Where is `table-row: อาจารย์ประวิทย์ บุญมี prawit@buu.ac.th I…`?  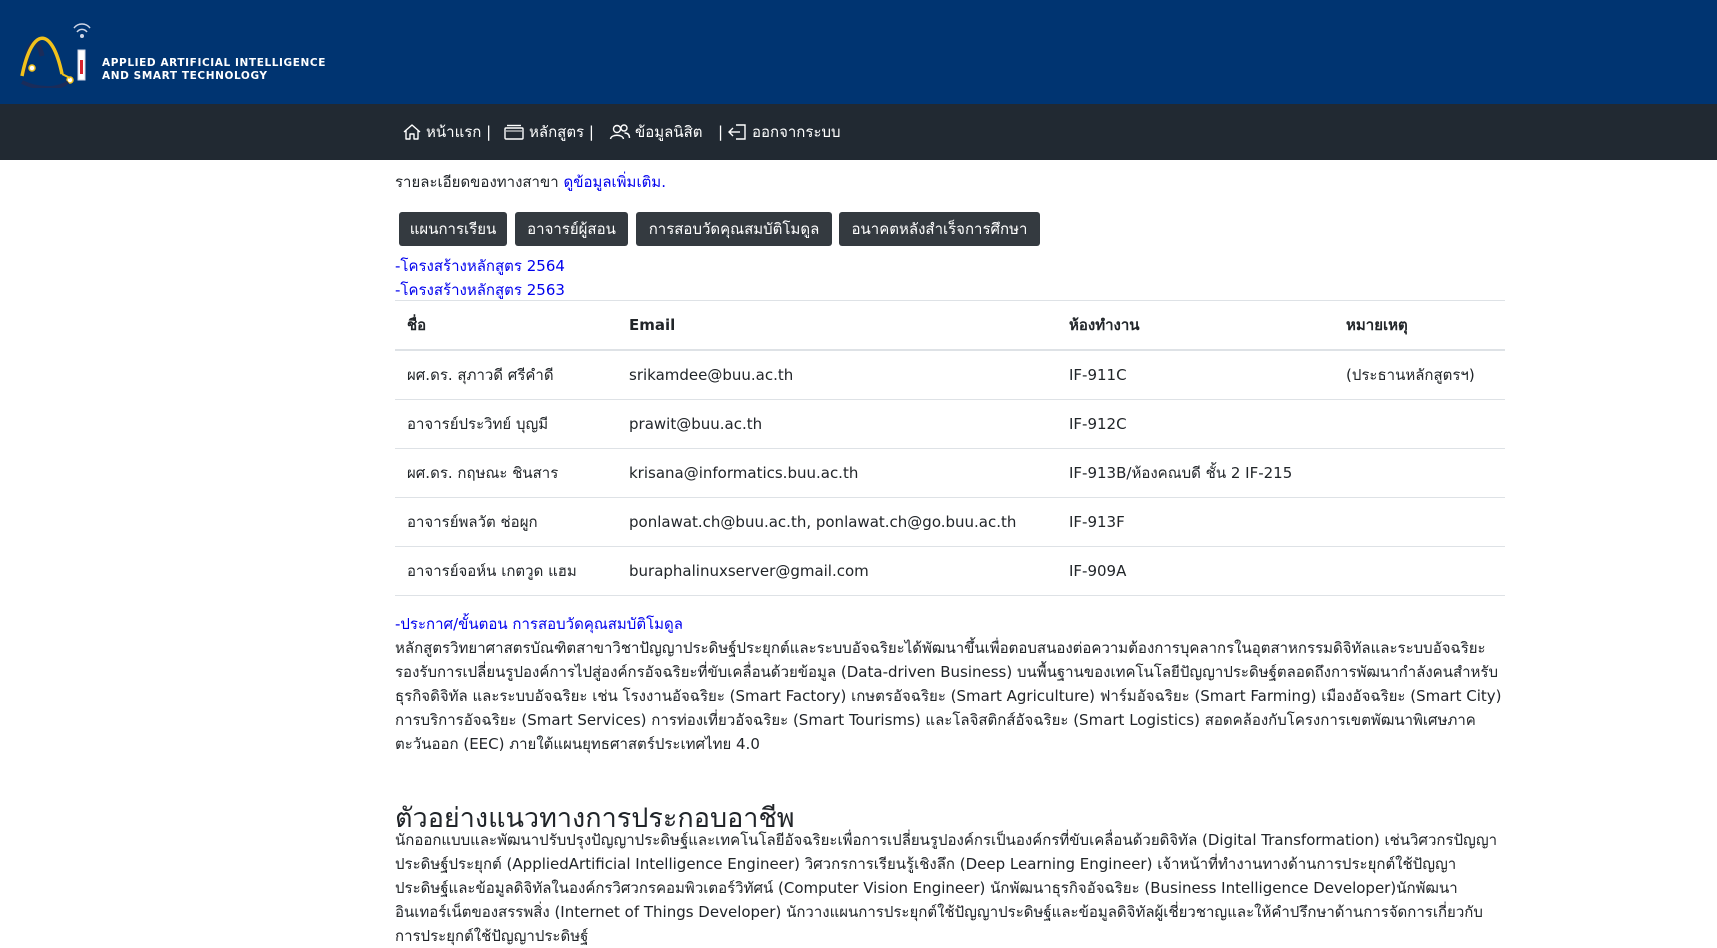 table-row: อาจารย์ประวิทย์ บุญมี prawit@buu.ac.th I… is located at coordinates (950, 424).